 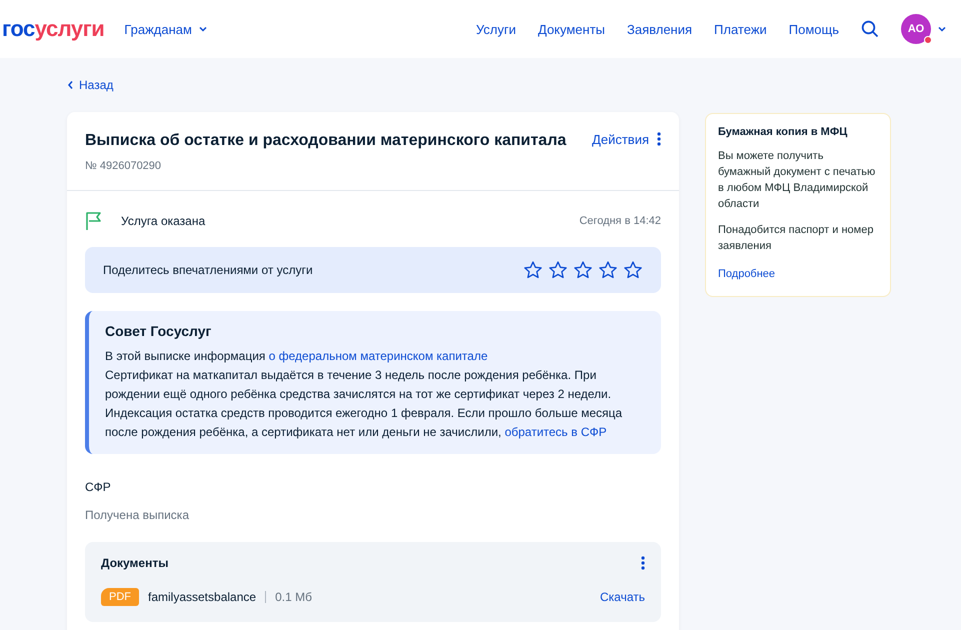 I want to click on more-button, so click(x=643, y=563).